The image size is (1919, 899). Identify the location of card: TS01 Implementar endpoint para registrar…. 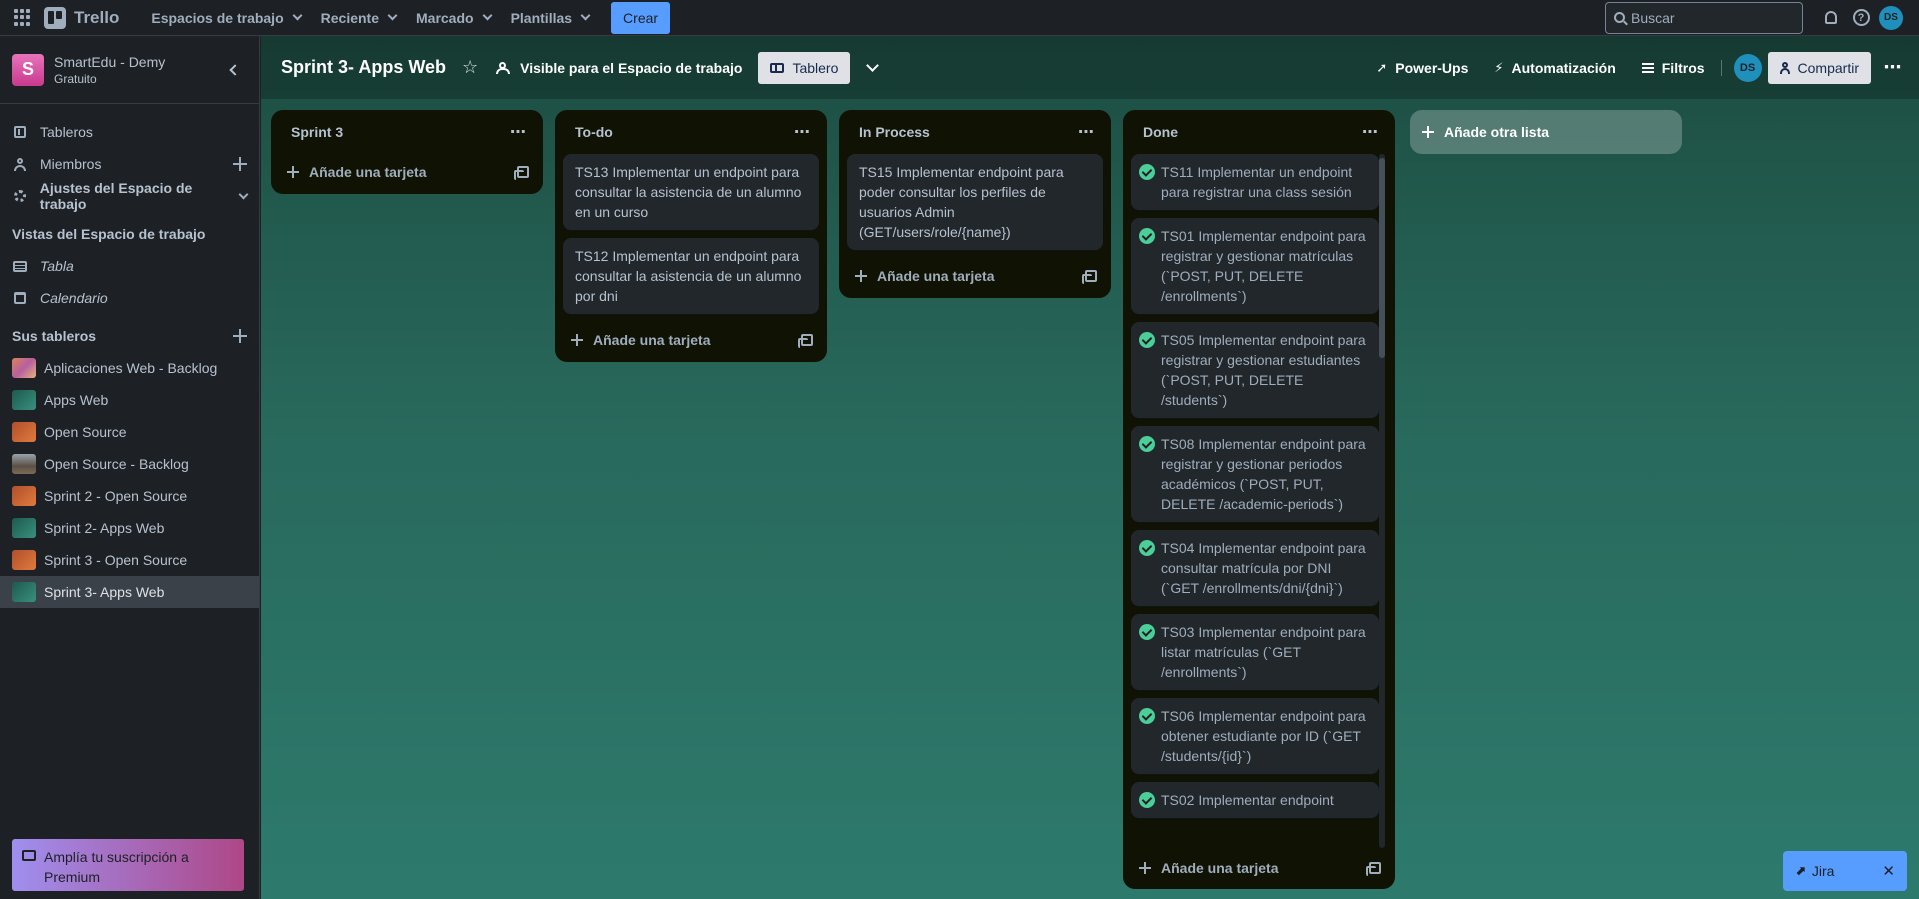
(1255, 266).